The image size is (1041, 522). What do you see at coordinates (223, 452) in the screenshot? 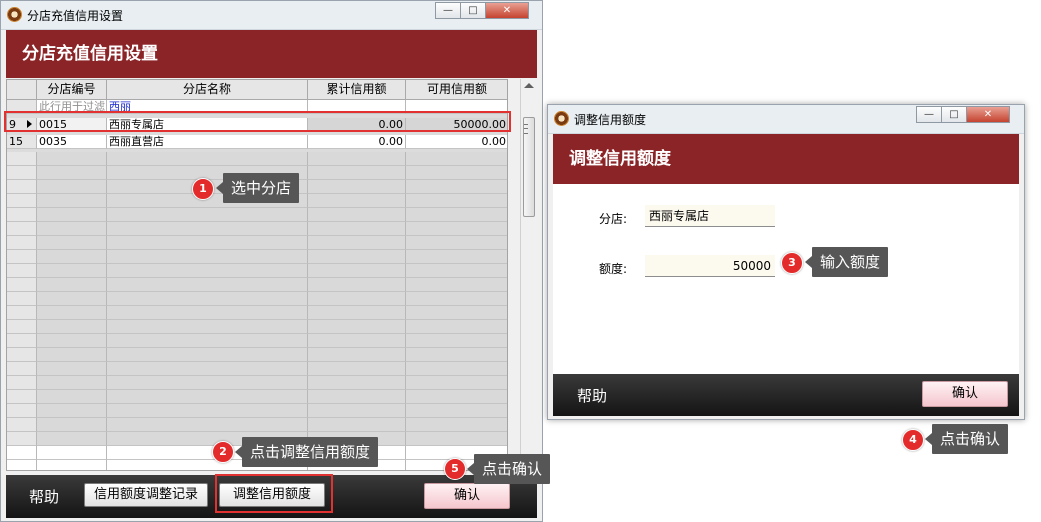
I see `step-badge-2: 2` at bounding box center [223, 452].